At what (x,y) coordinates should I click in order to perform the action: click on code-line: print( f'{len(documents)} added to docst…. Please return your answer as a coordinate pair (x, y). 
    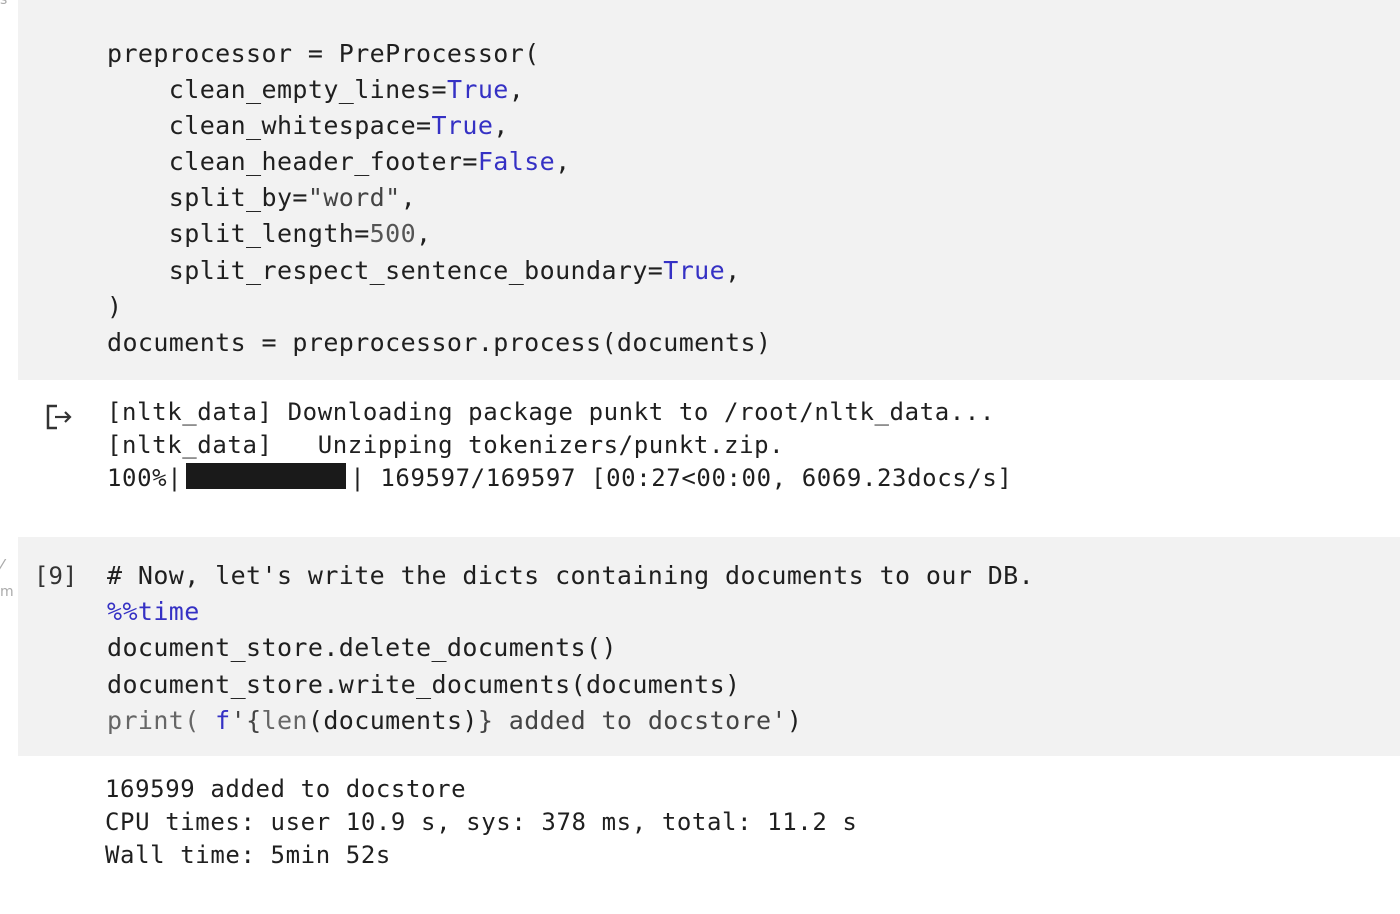
    Looking at the image, I should click on (455, 720).